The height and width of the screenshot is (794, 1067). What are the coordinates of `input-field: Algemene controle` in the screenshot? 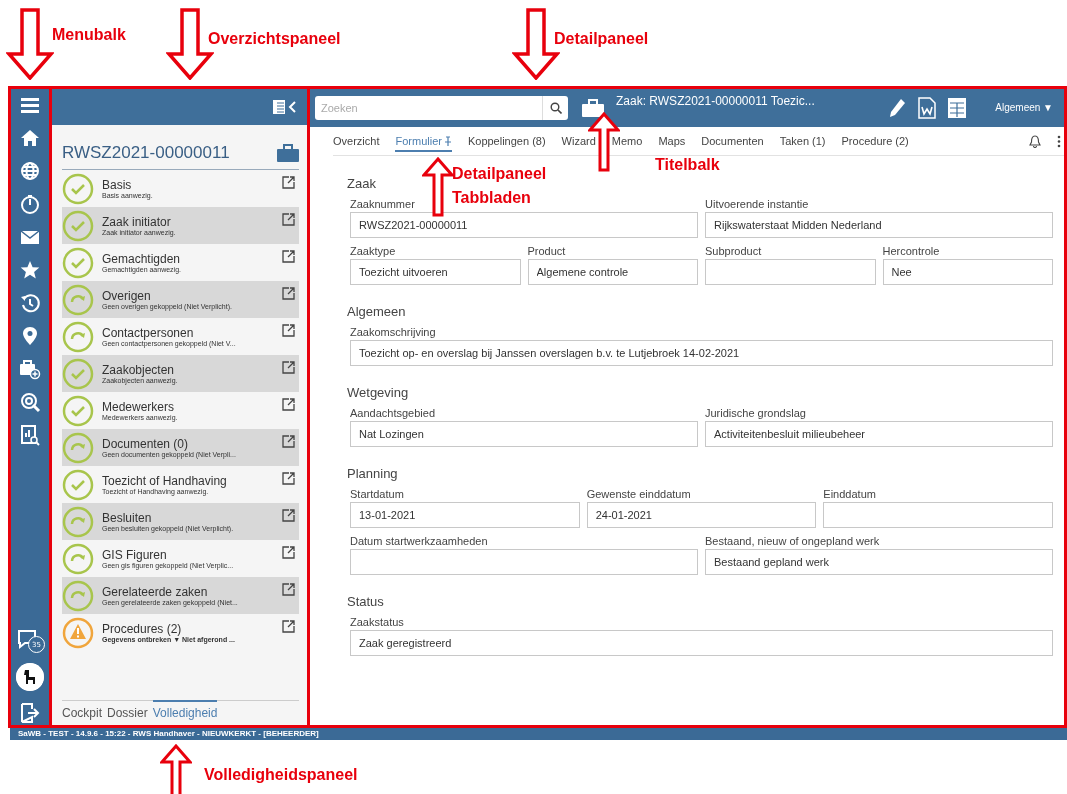 It's located at (612, 272).